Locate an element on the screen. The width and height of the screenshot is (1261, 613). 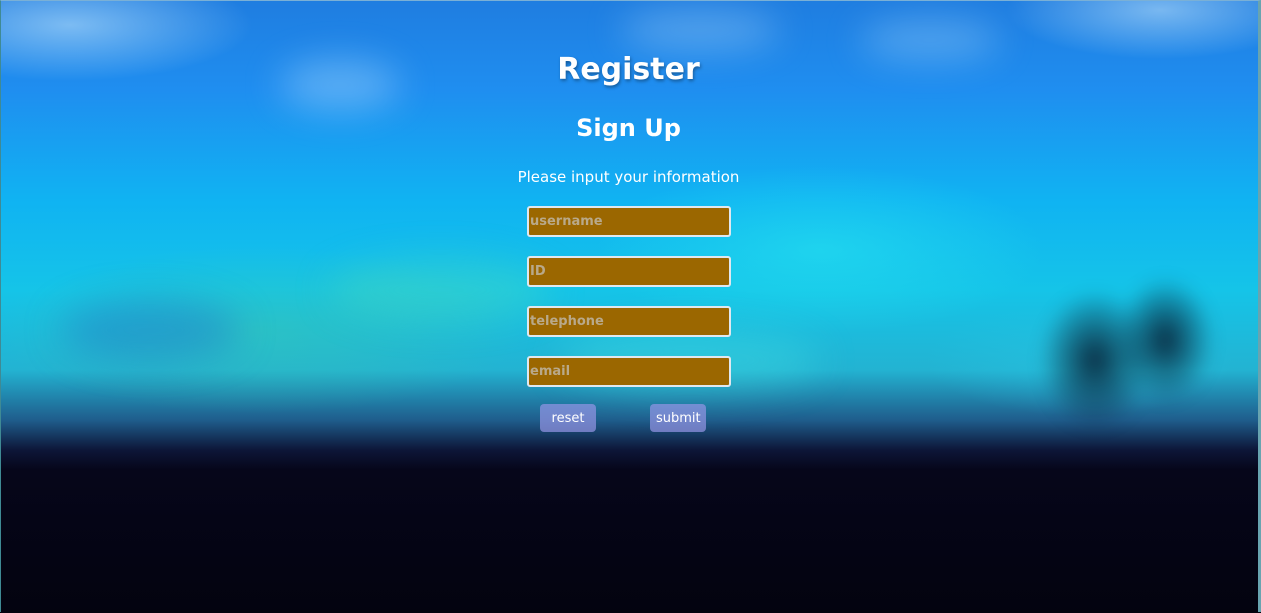
email-input is located at coordinates (629, 371).